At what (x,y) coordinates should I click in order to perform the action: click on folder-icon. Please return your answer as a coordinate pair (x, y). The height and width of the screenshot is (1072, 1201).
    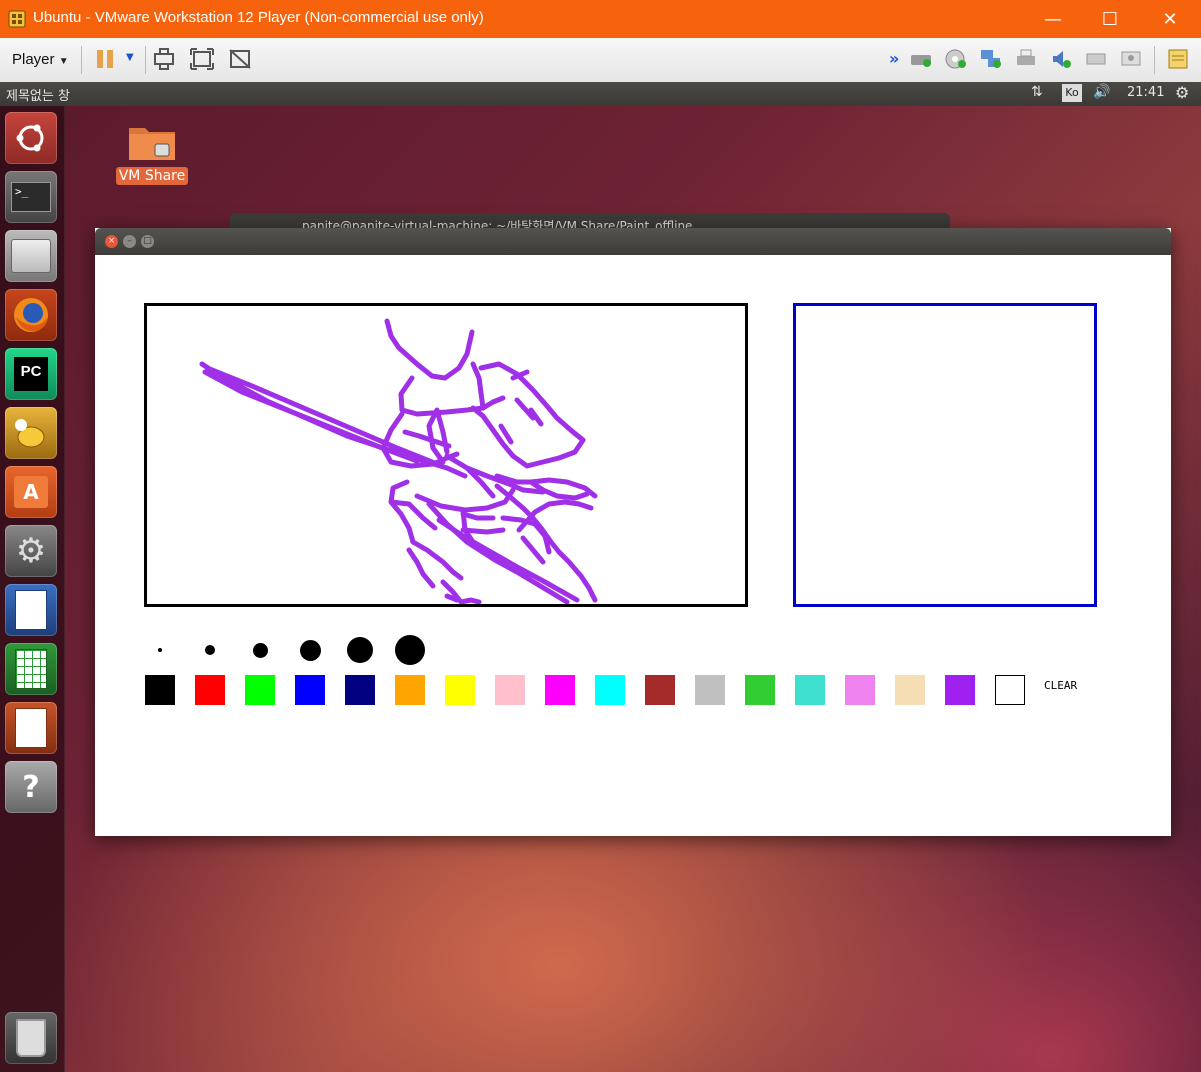
    Looking at the image, I should click on (152, 144).